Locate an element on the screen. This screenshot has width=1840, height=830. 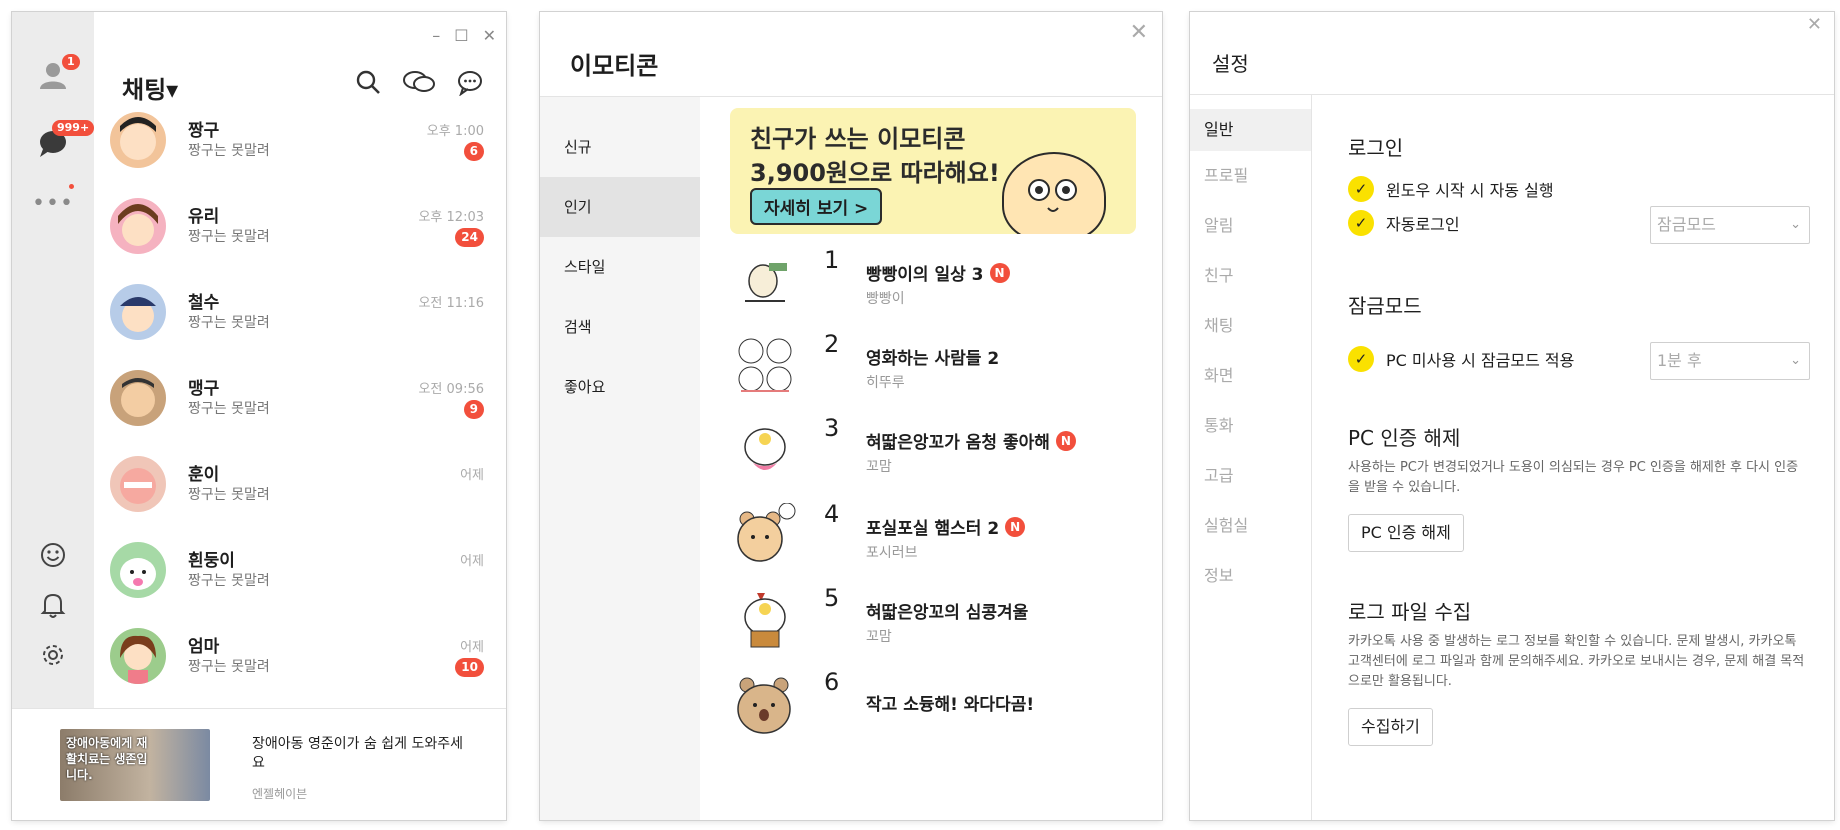
emoticon-name-row: 빵빵이의 일상 3N is located at coordinates (938, 272).